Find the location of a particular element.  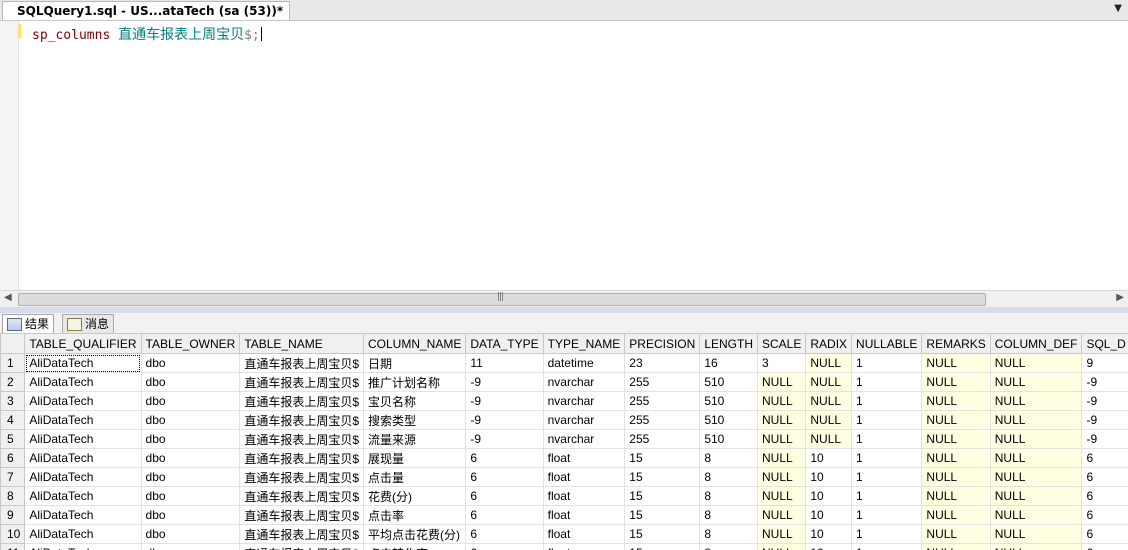

grid-cell: 展现量 is located at coordinates (414, 458).